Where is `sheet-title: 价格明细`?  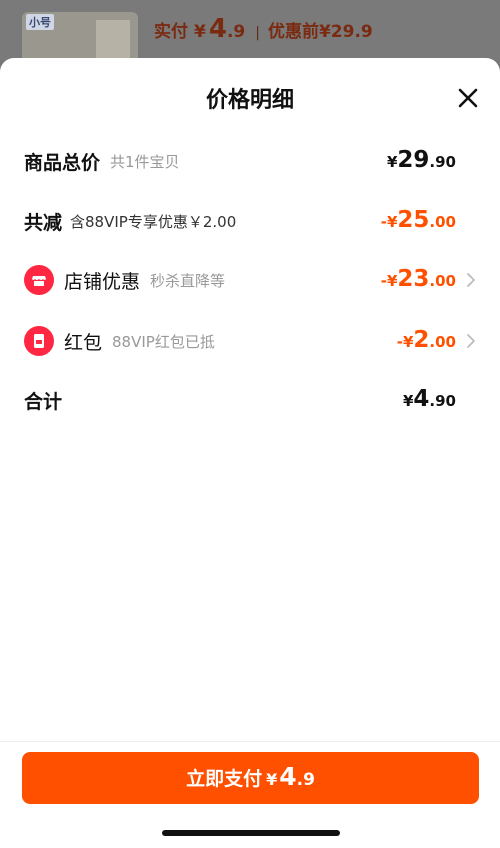
sheet-title: 价格明细 is located at coordinates (249, 100).